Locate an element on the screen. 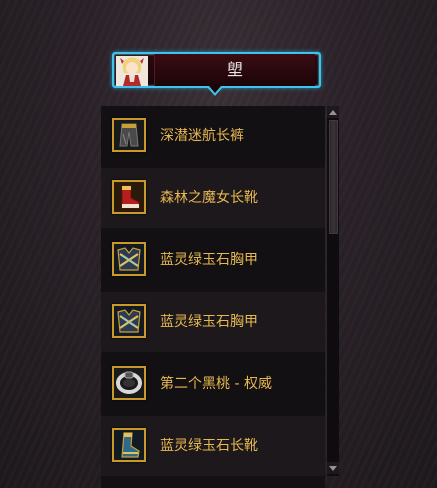 This screenshot has height=488, width=437. character-avatar is located at coordinates (132, 71).